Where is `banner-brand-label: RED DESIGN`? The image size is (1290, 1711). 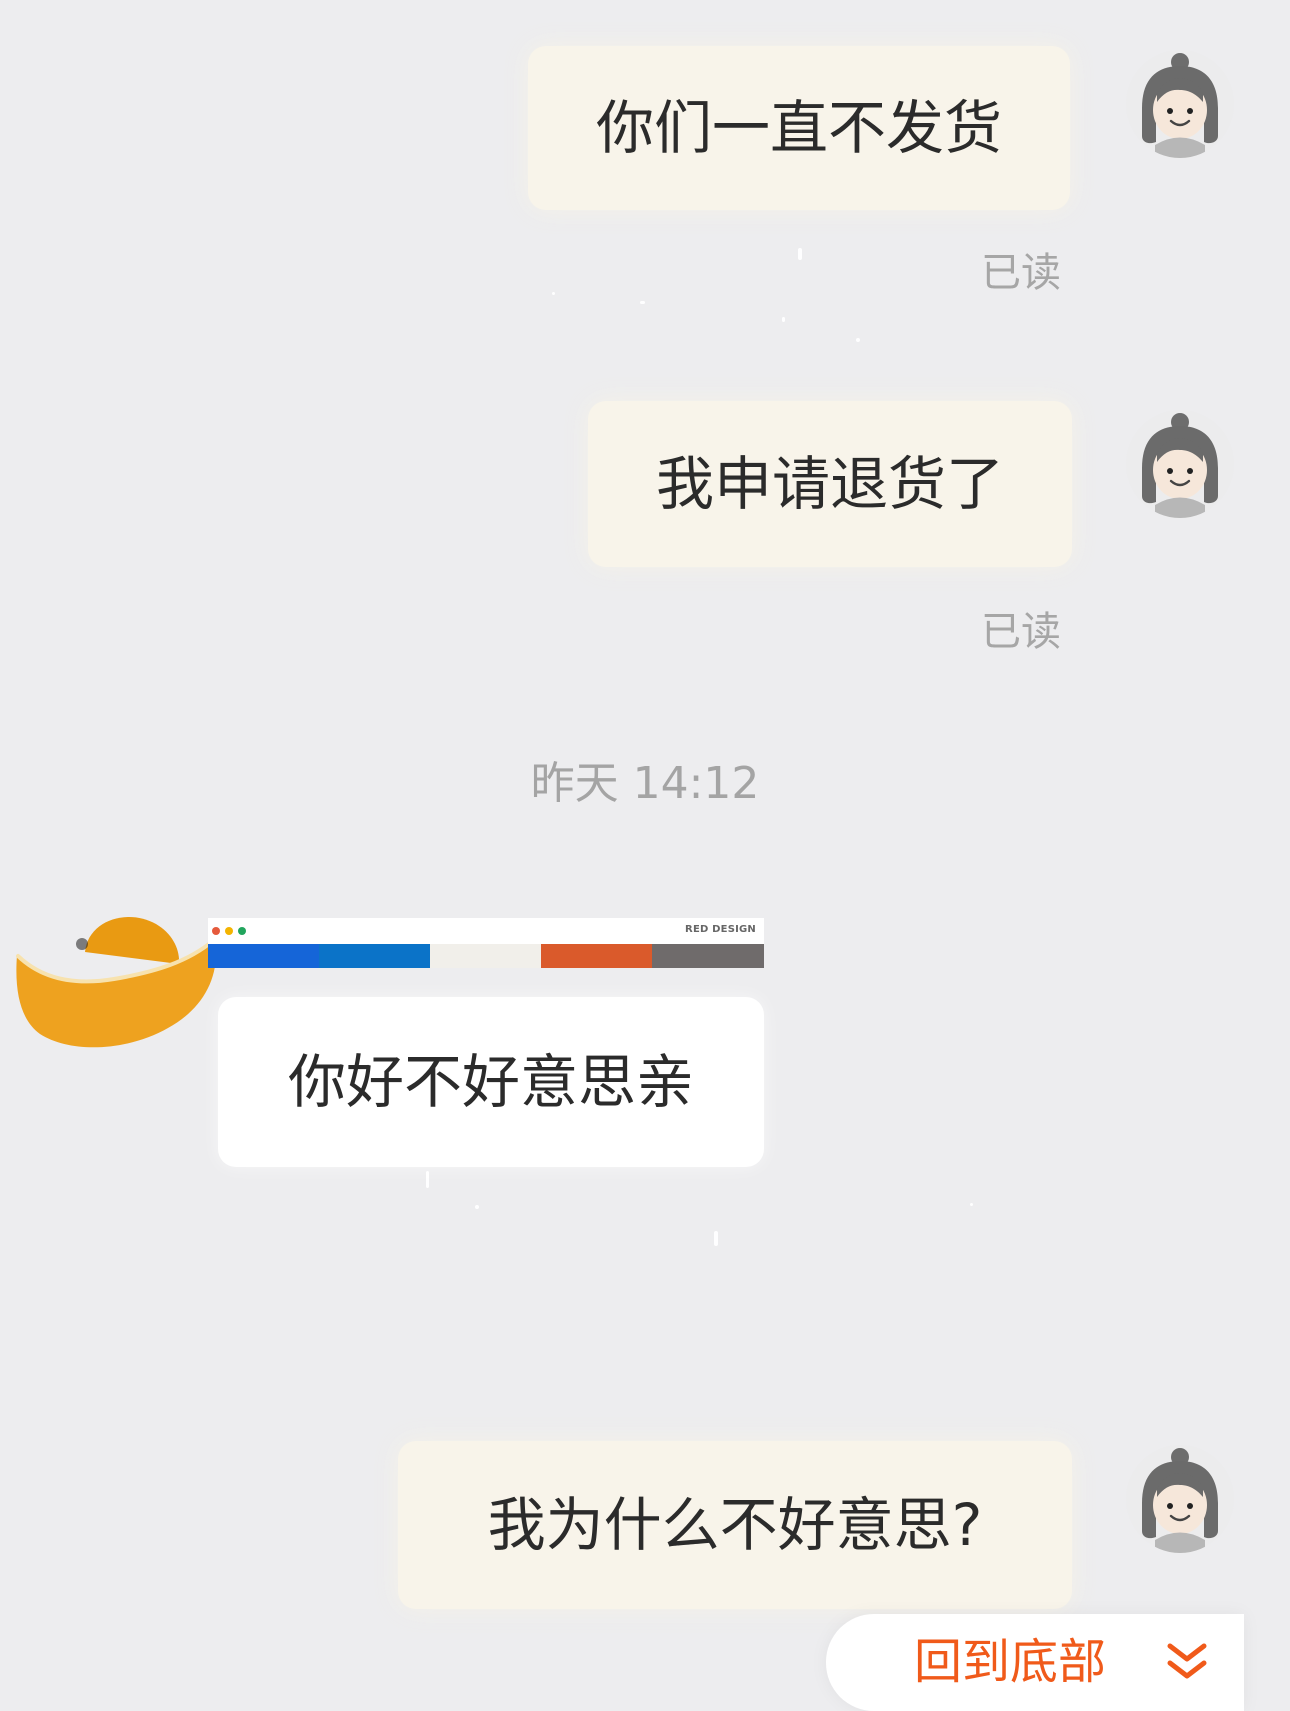
banner-brand-label: RED DESIGN is located at coordinates (720, 929).